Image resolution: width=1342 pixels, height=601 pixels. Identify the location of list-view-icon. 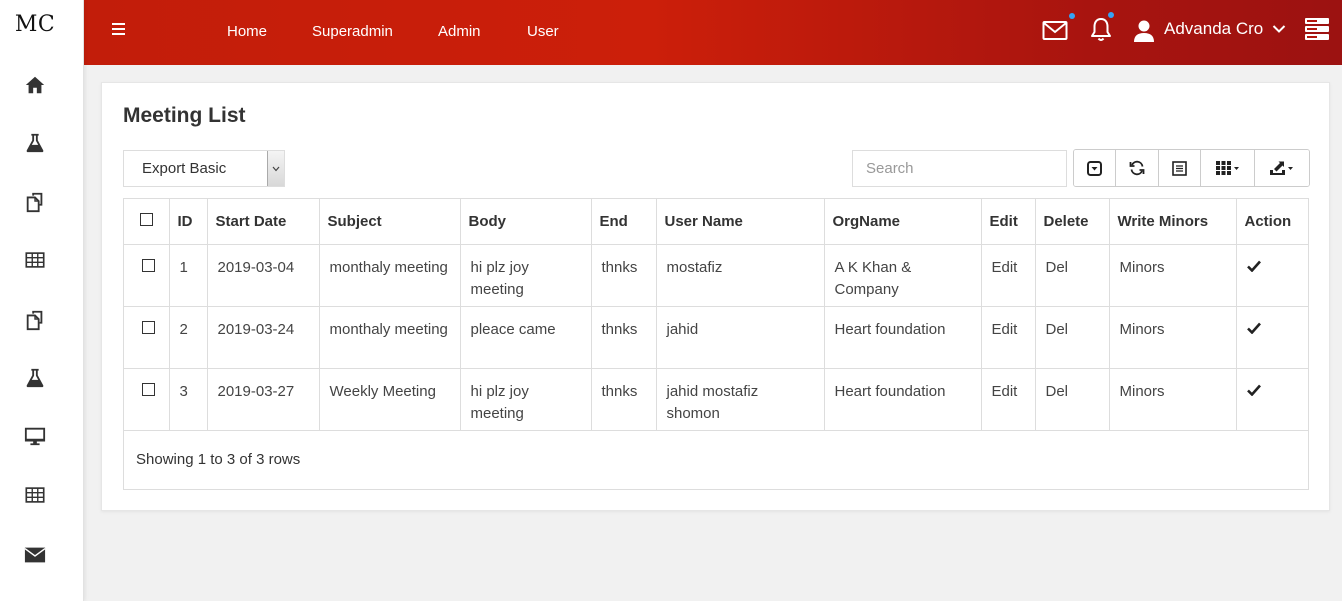
(1179, 168).